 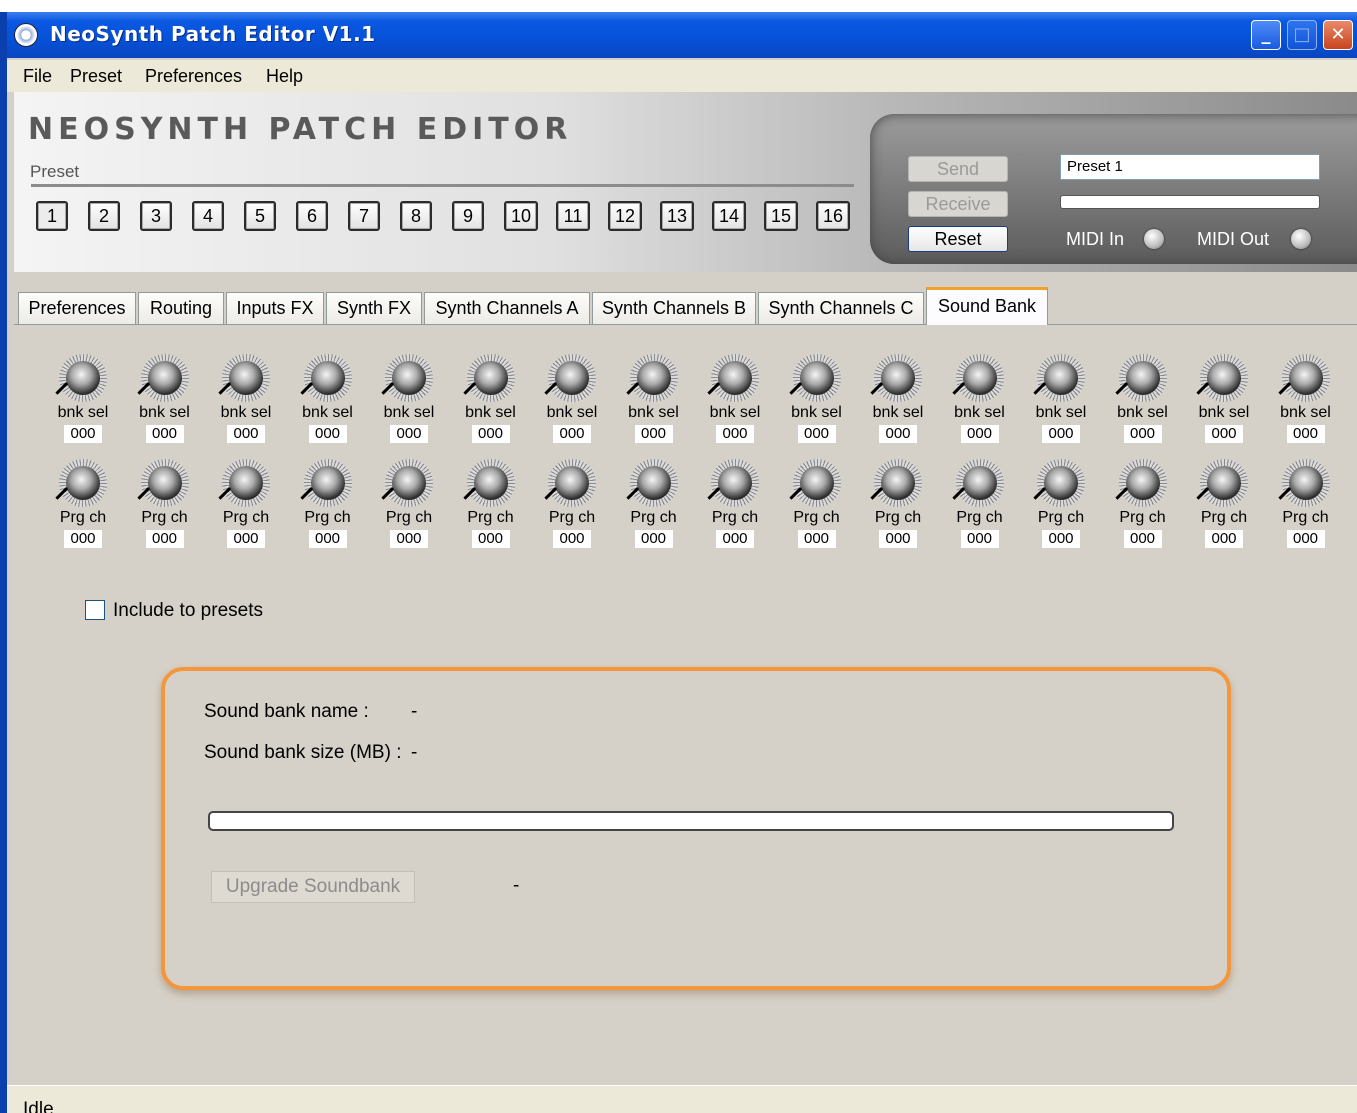 I want to click on bank-select-value-11: 000, so click(x=898, y=434).